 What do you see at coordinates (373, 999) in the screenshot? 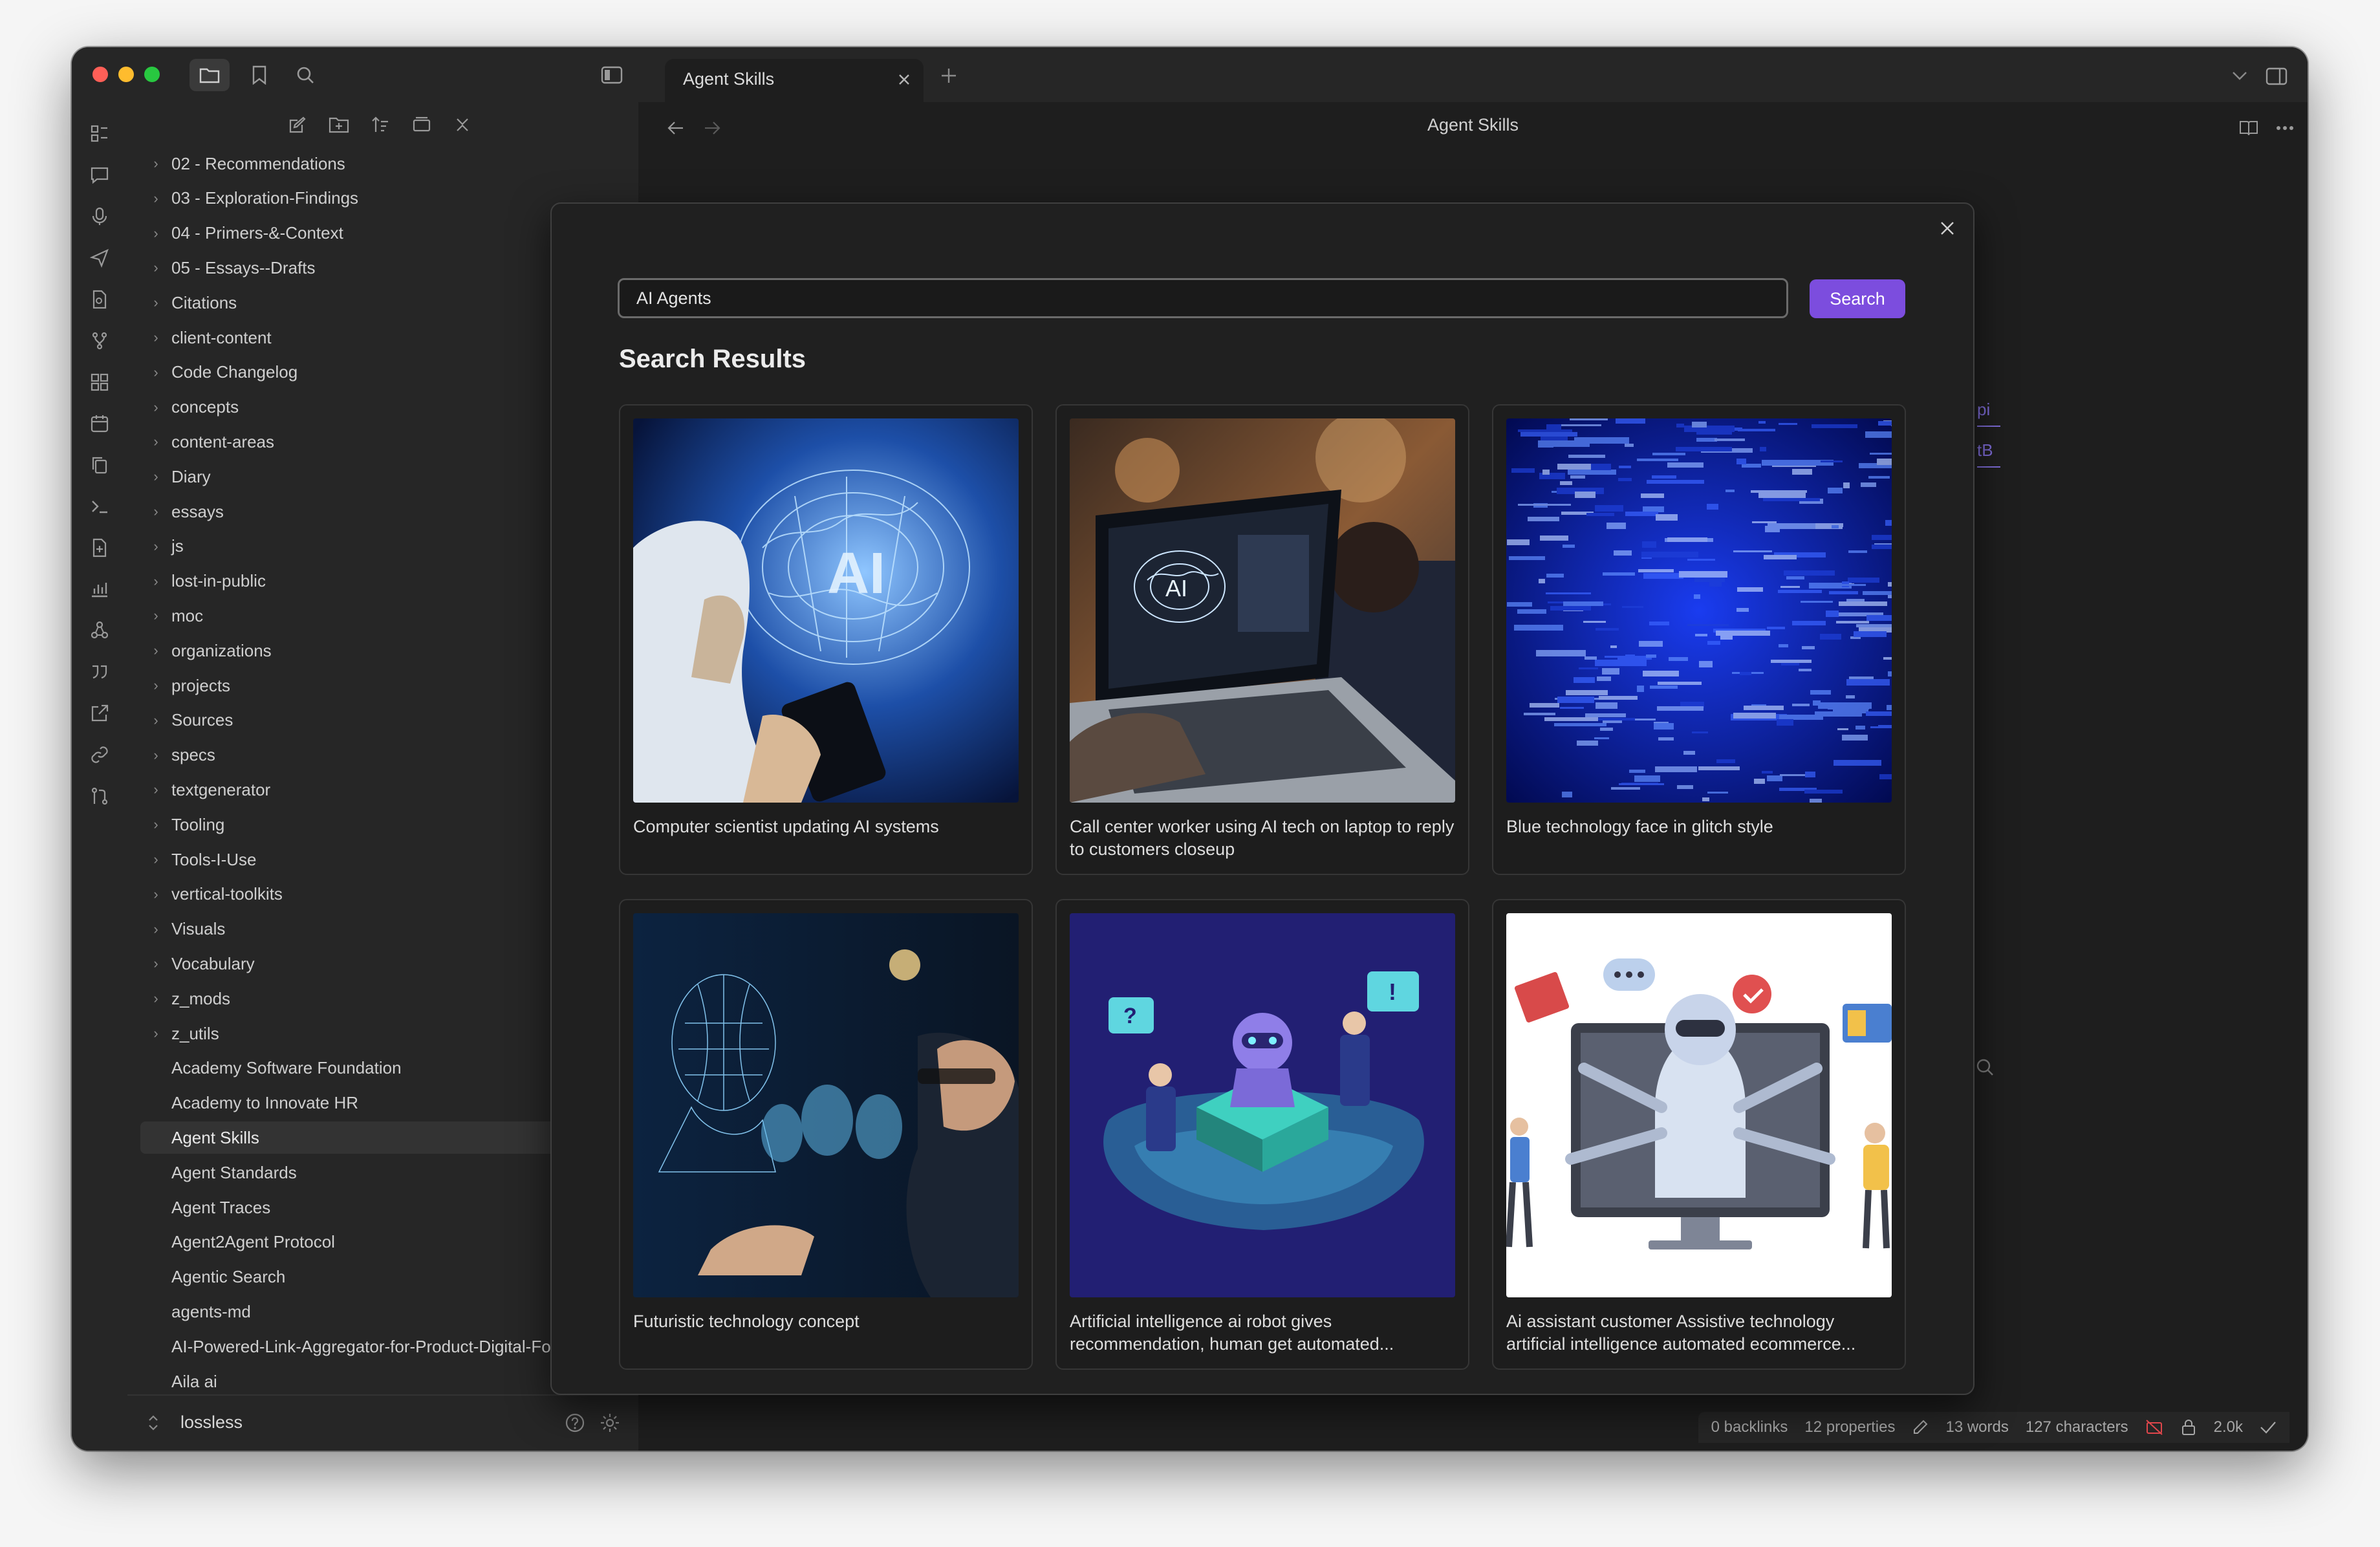
I see `folder-item: › z_mods` at bounding box center [373, 999].